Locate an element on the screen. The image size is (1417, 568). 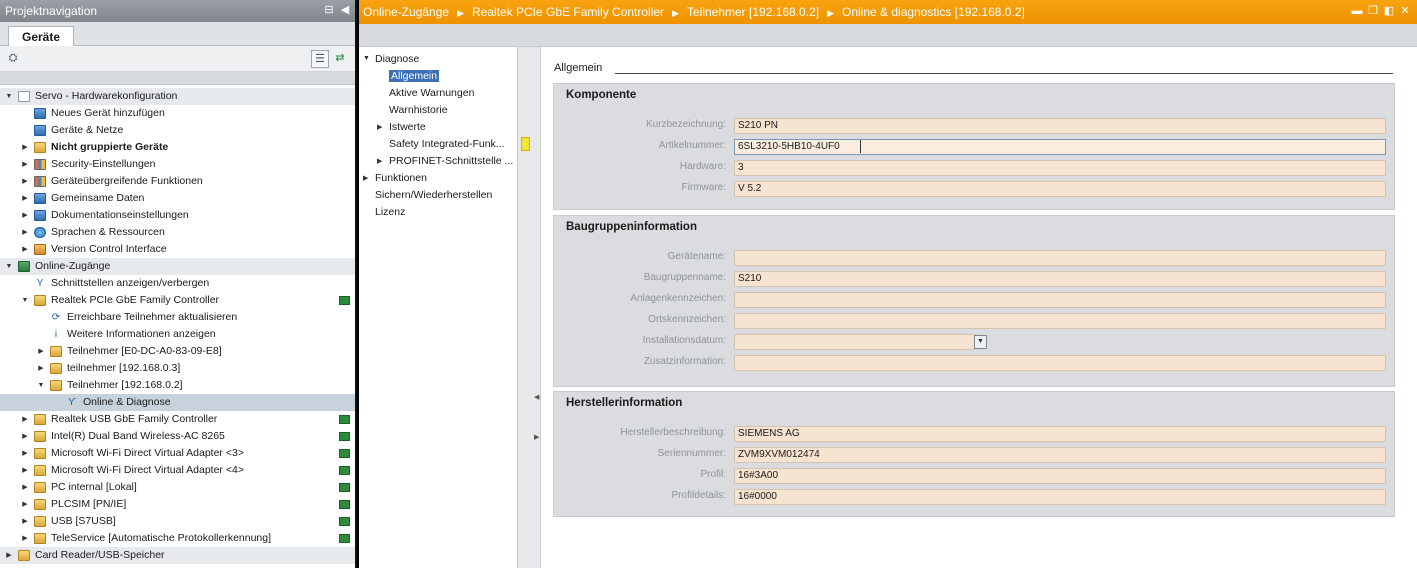
overview-view-icon: ☰ is located at coordinates (320, 59).